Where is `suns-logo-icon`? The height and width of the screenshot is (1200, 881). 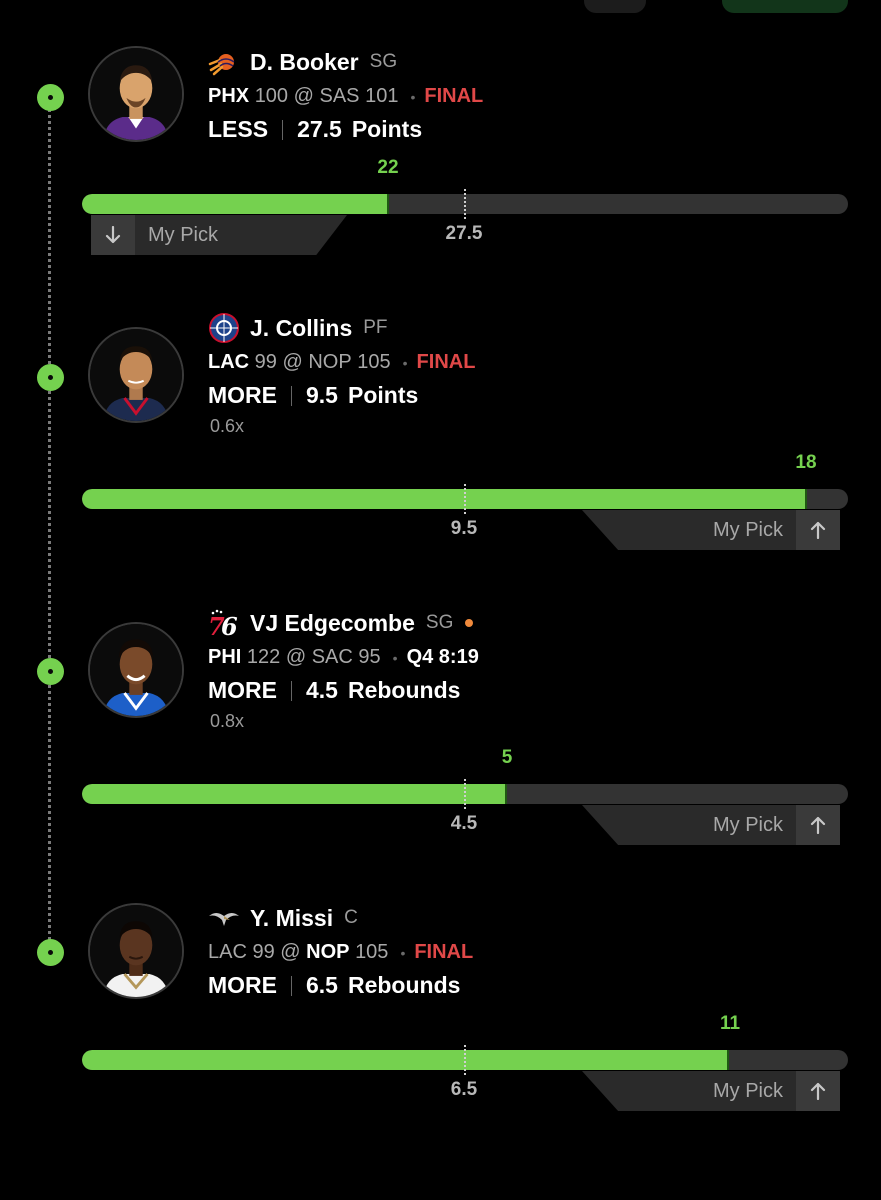 suns-logo-icon is located at coordinates (224, 62).